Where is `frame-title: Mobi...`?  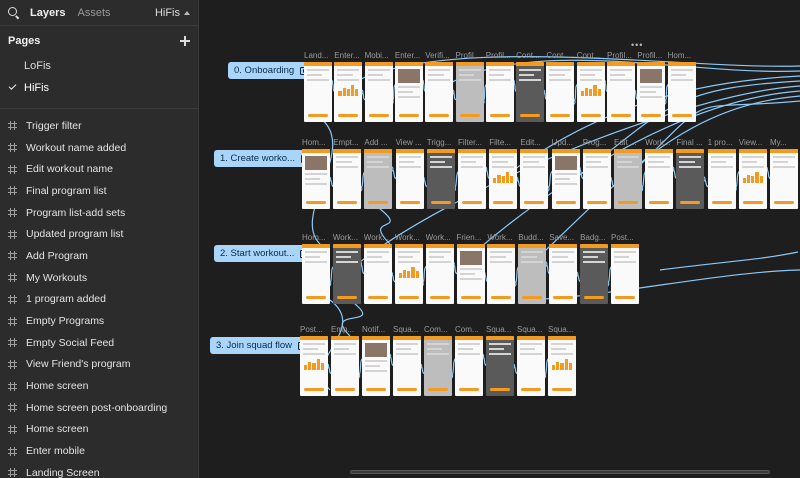
frame-title: Mobi... is located at coordinates (380, 55).